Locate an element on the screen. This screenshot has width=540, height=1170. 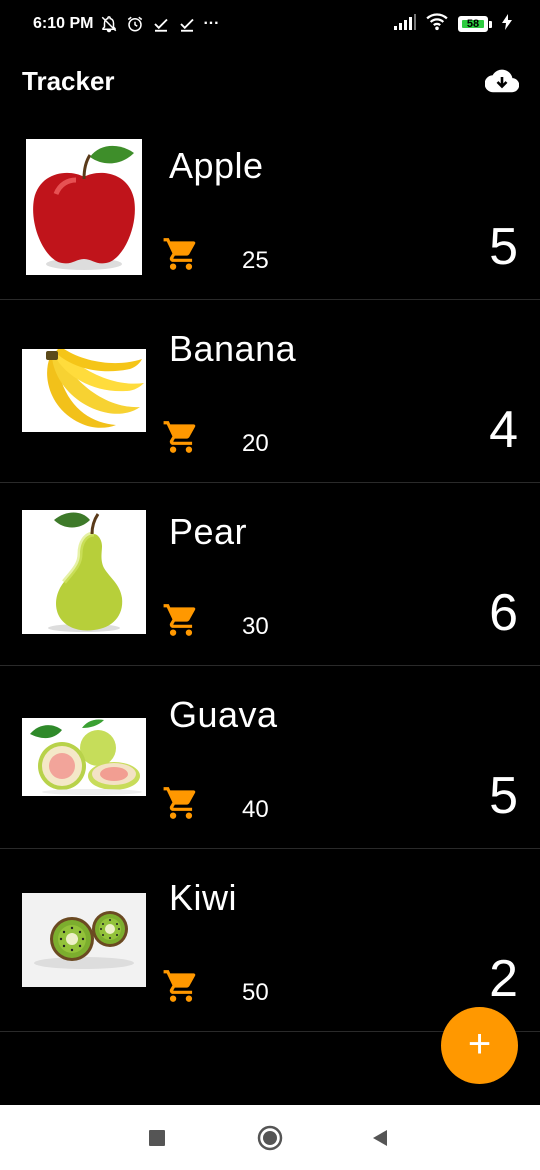
add-item-button: + is located at coordinates (479, 1045).